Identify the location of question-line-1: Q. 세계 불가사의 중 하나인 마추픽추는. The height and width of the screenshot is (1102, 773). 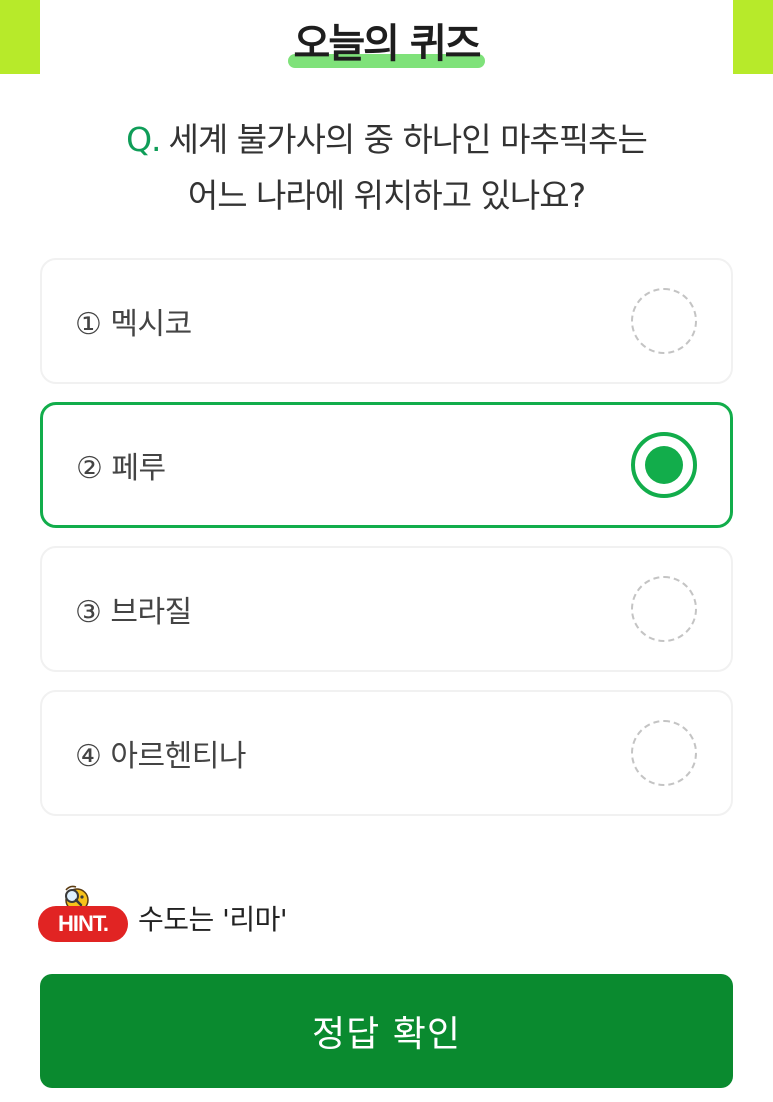
(386, 140).